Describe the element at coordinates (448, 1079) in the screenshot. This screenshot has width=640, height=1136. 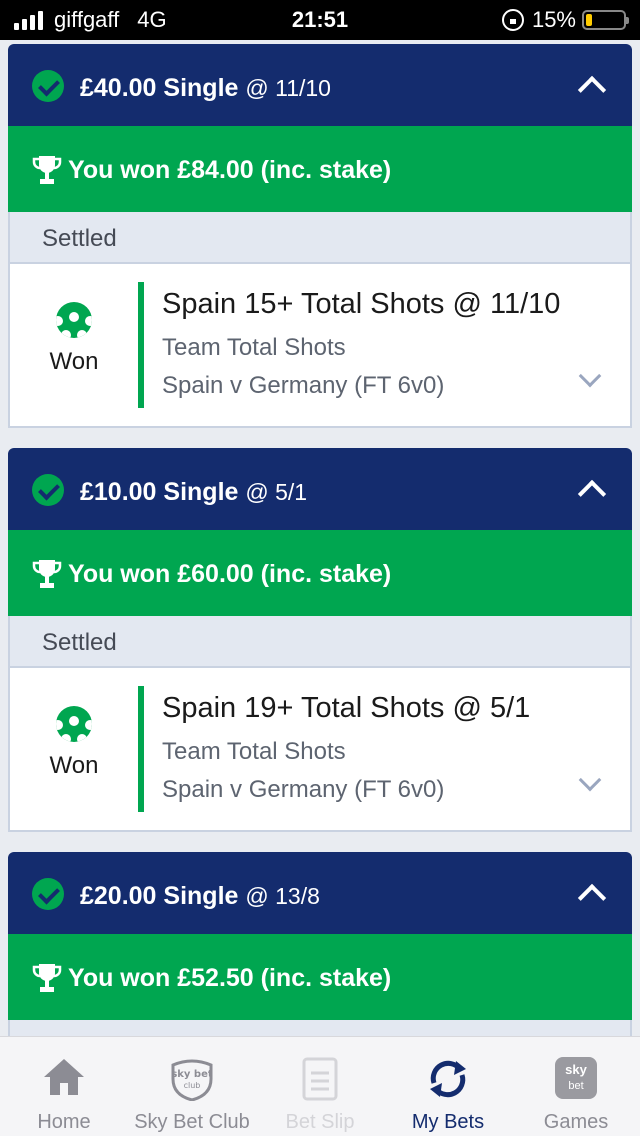
I see `my-bets-icon` at that location.